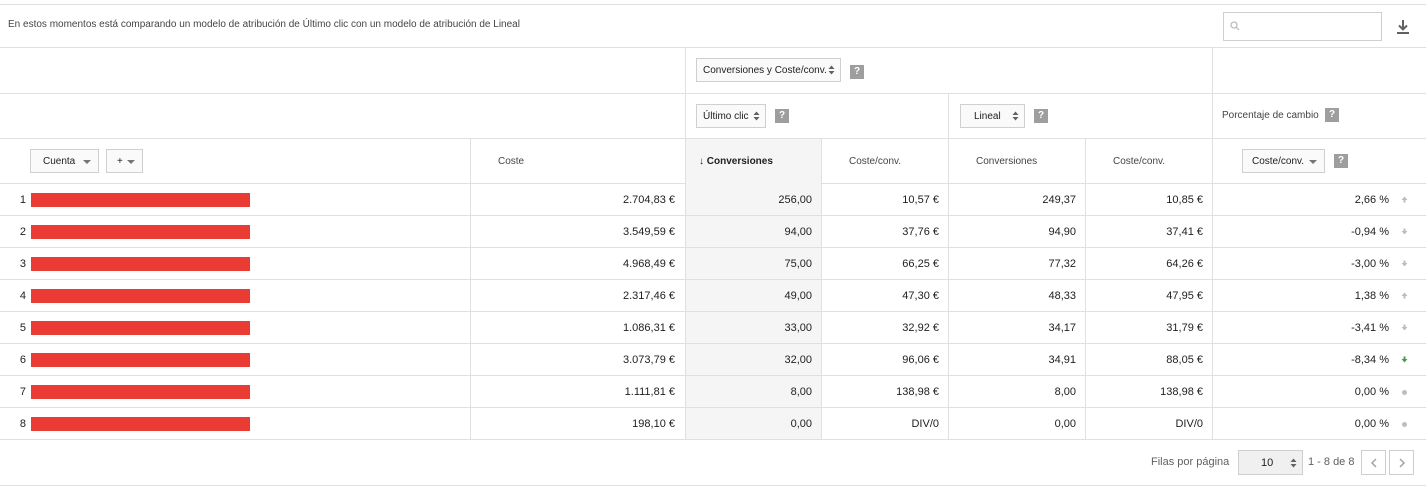 This screenshot has width=1426, height=487. I want to click on metric-select: Conversiones y Coste/conv., so click(768, 70).